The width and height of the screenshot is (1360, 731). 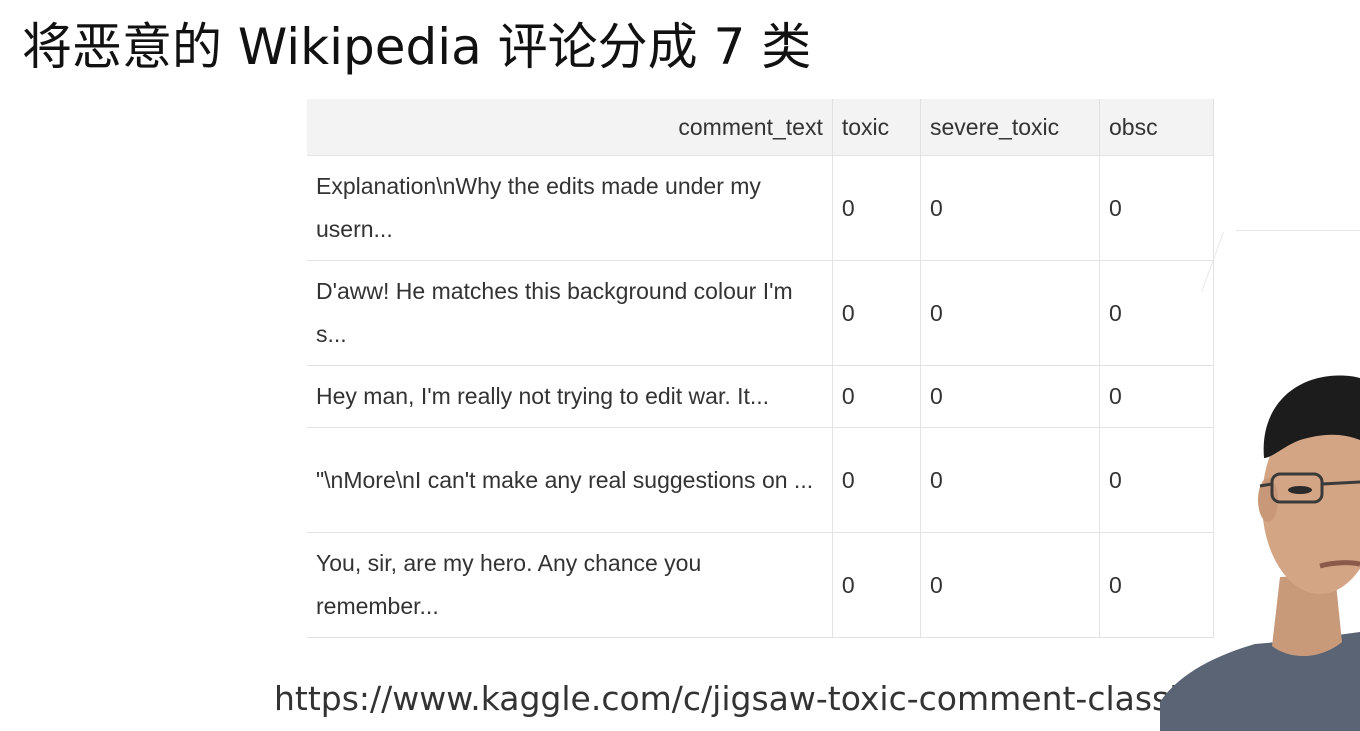 I want to click on glasses-bridge, so click(x=1340, y=483).